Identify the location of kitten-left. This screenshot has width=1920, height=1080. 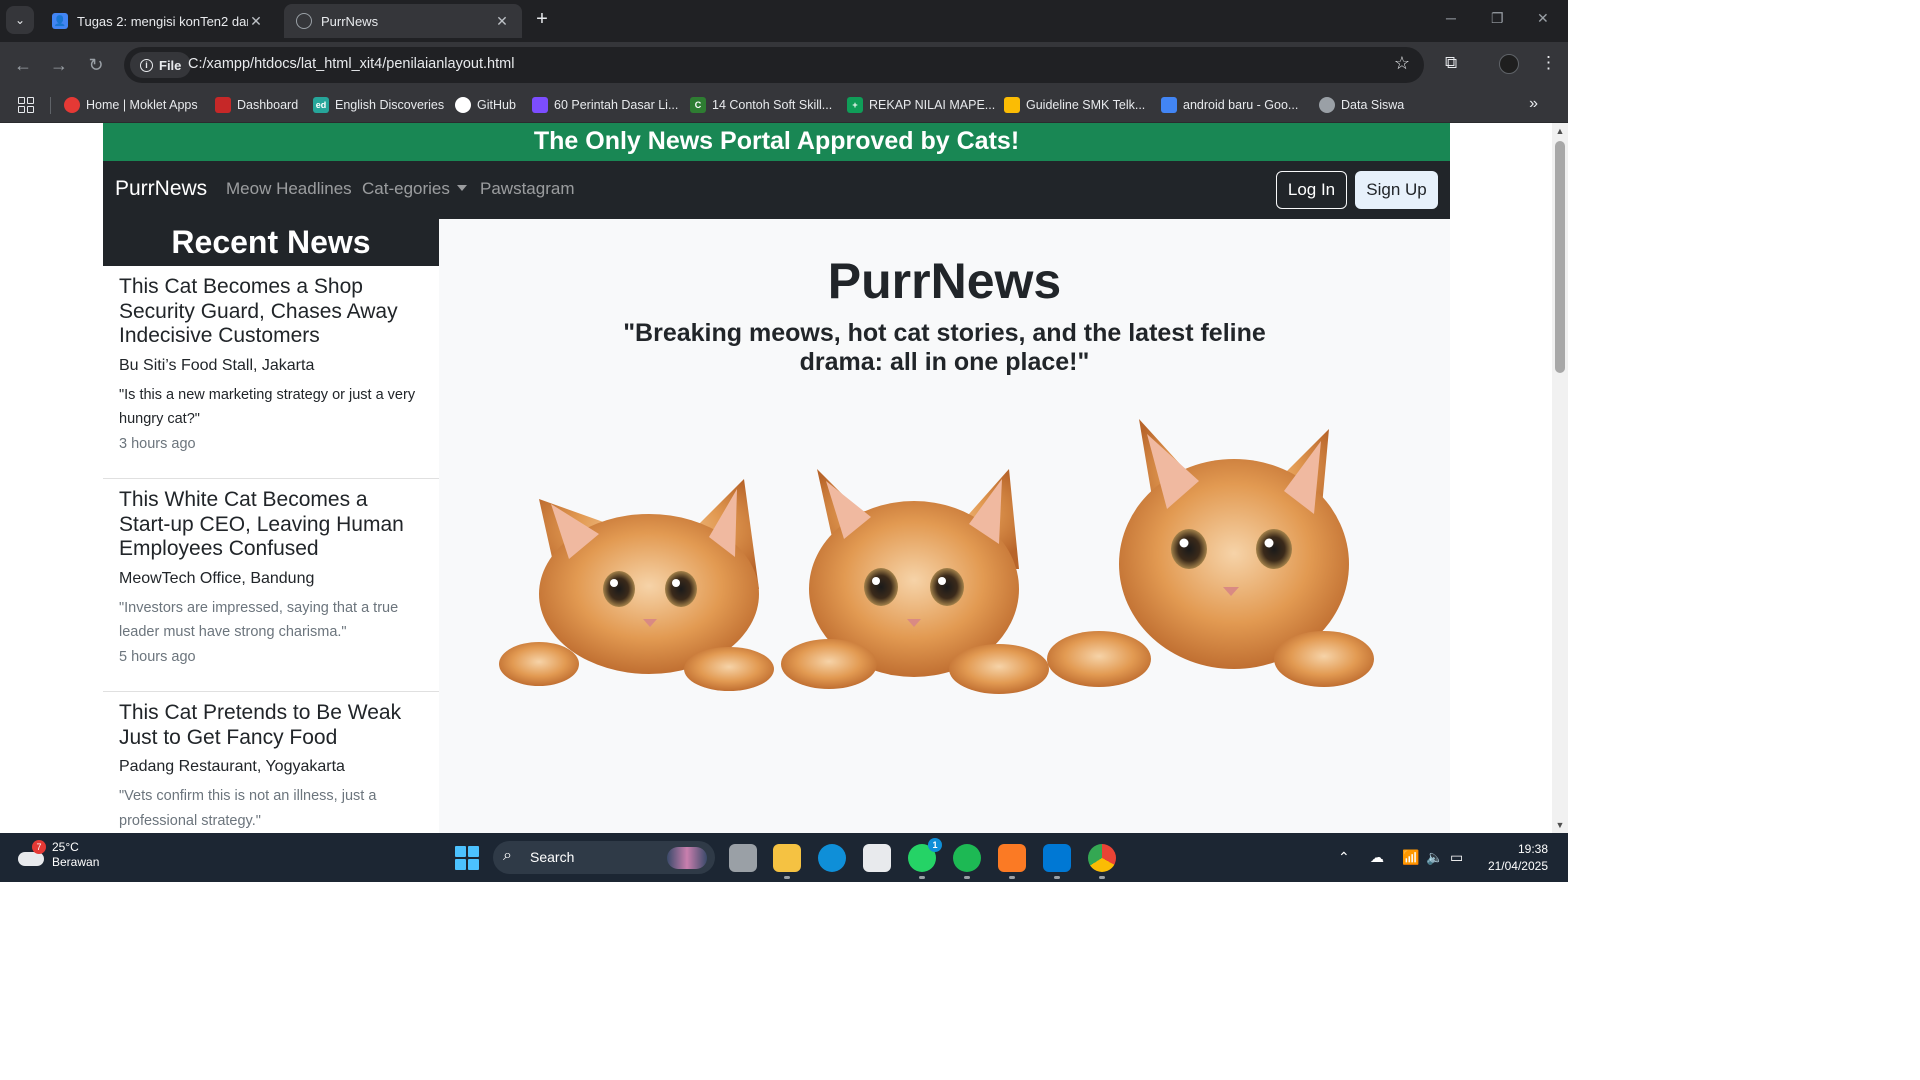
(636, 585).